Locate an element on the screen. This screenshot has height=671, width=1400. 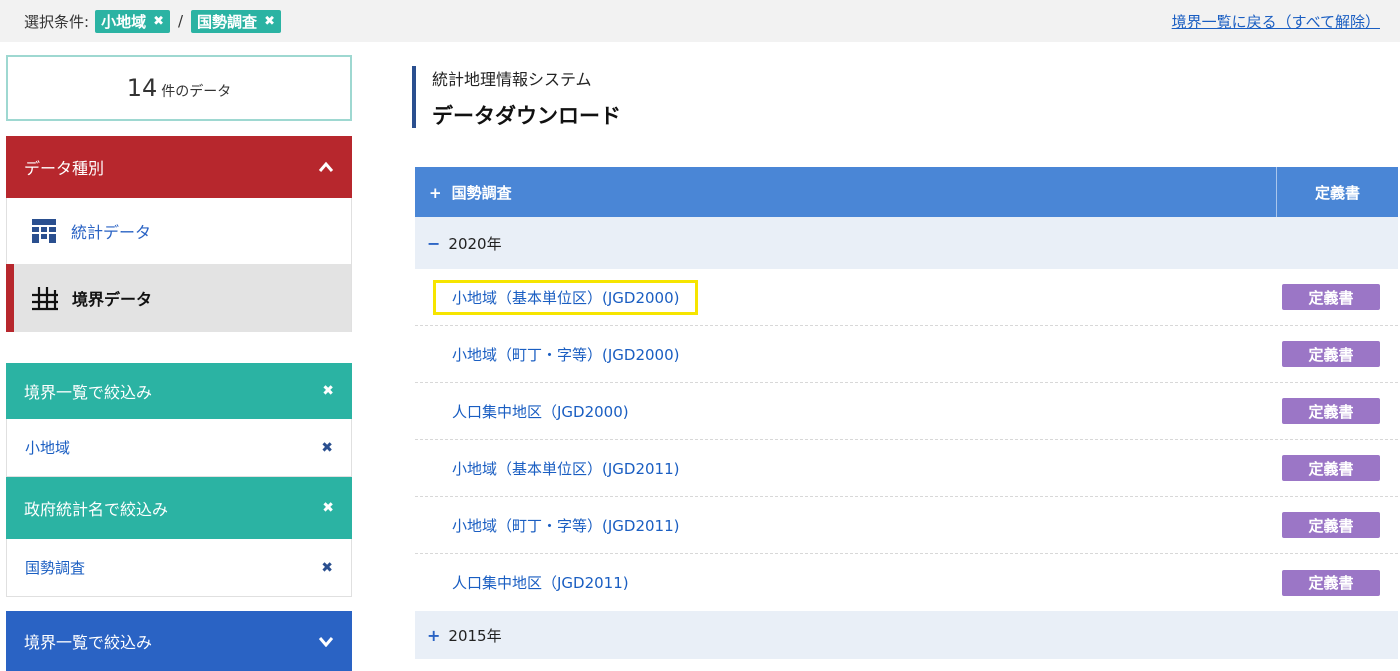
reset-all-link: 境界一覧に戻る（すべて解除） is located at coordinates (1276, 21).